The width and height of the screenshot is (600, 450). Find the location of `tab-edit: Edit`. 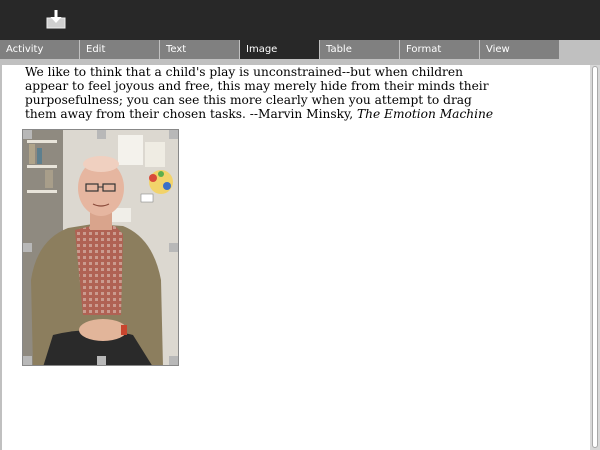

tab-edit: Edit is located at coordinates (120, 49).